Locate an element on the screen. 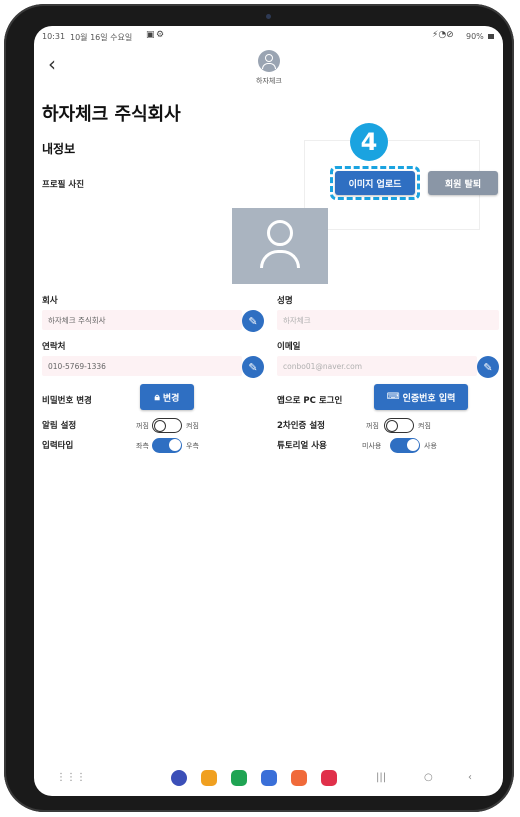  tutorial-off-text: 미사용 is located at coordinates (372, 446).